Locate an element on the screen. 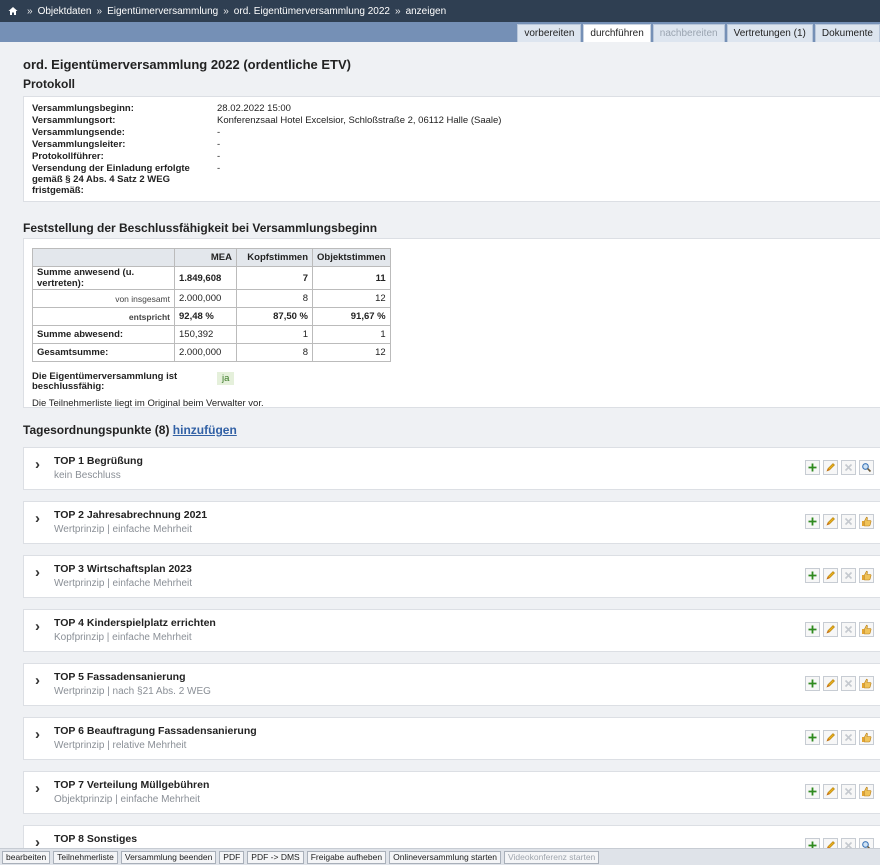 This screenshot has height=865, width=880. tab-vorbereiten: vorbereiten is located at coordinates (549, 33).